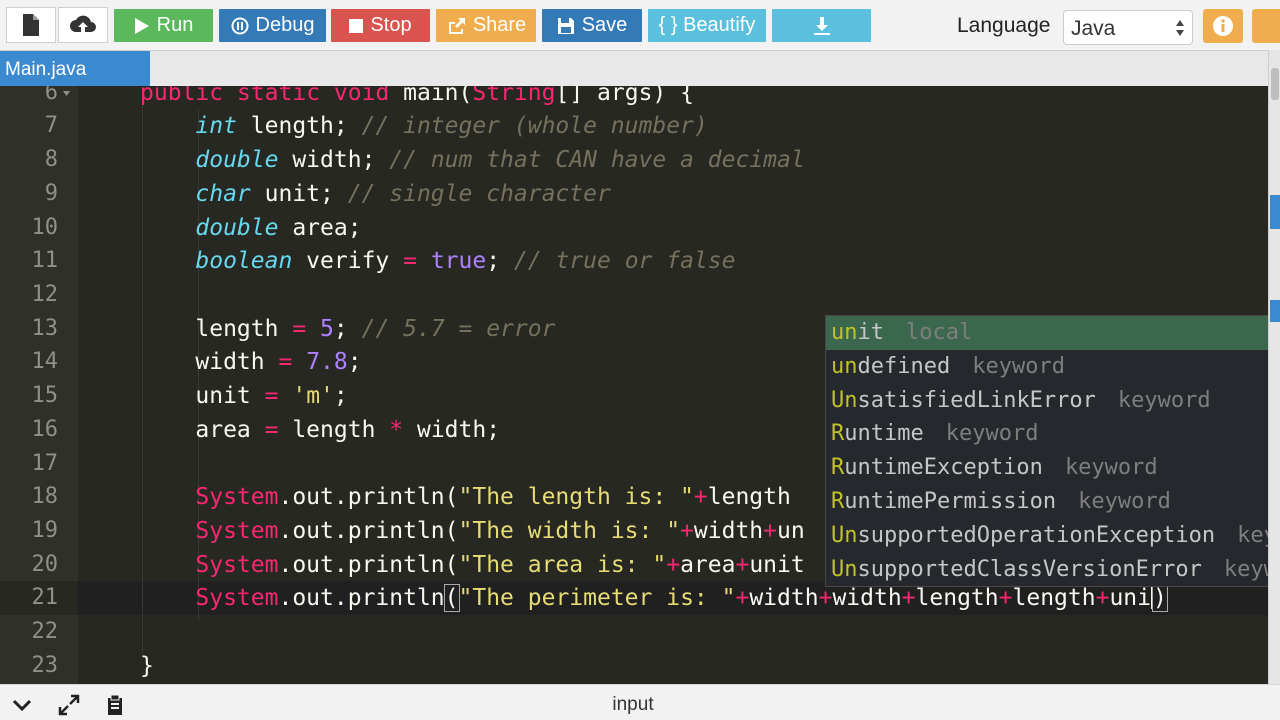  Describe the element at coordinates (45, 260) in the screenshot. I see `line-number: 11` at that location.